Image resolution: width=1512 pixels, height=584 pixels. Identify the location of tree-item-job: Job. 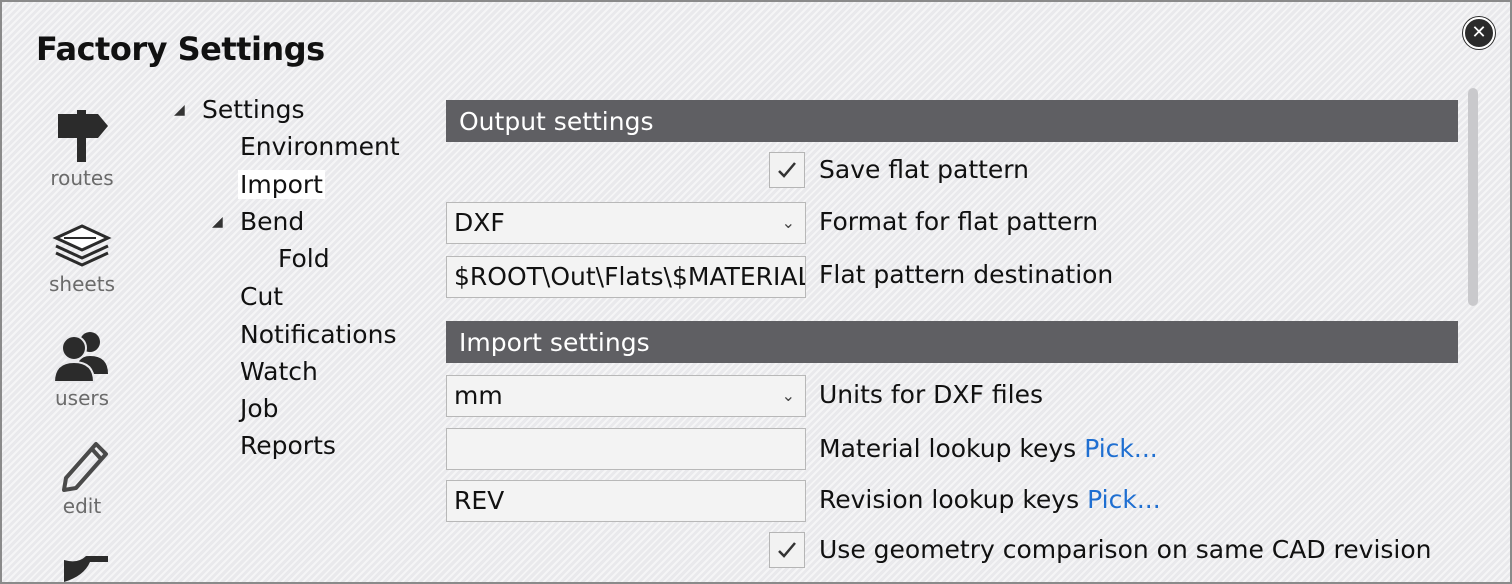
(259, 408).